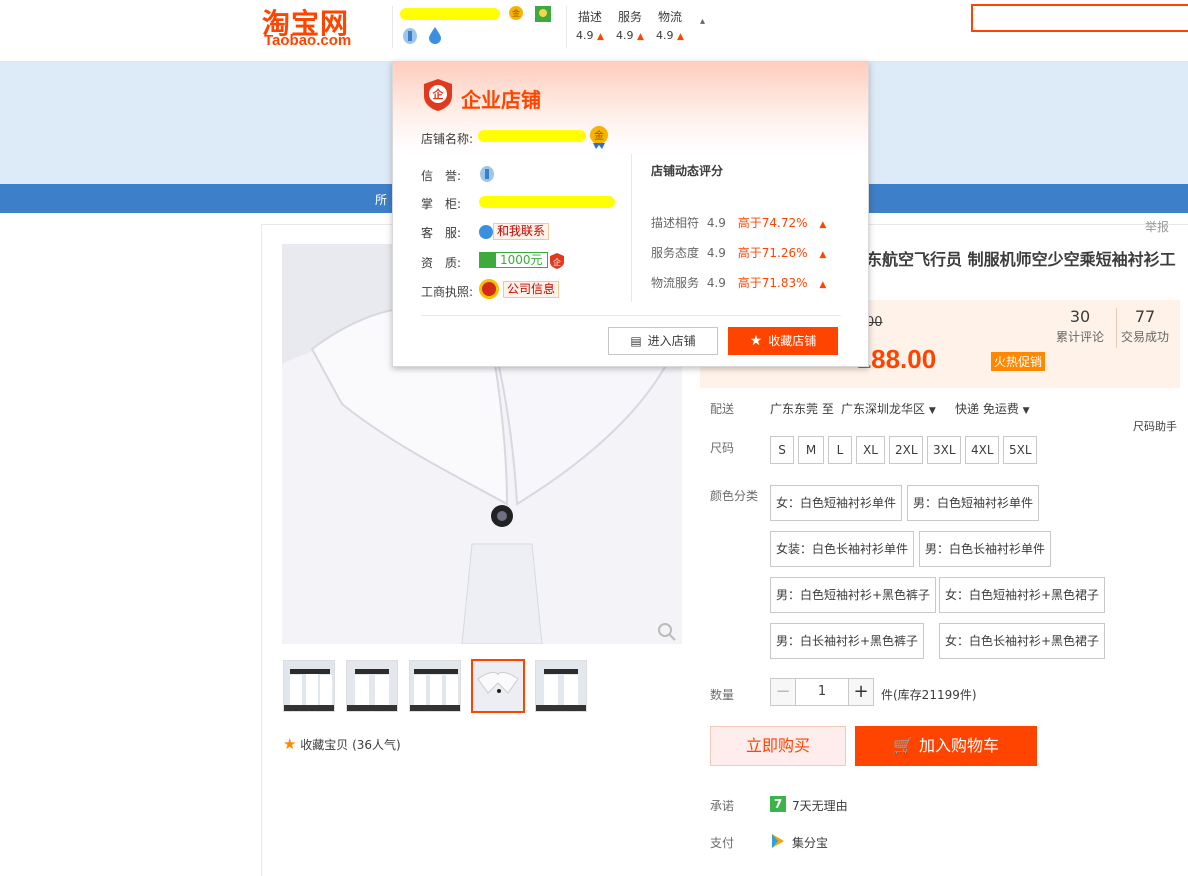 Image resolution: width=1188 pixels, height=876 pixels. Describe the element at coordinates (1079, 18) in the screenshot. I see `search-input` at that location.